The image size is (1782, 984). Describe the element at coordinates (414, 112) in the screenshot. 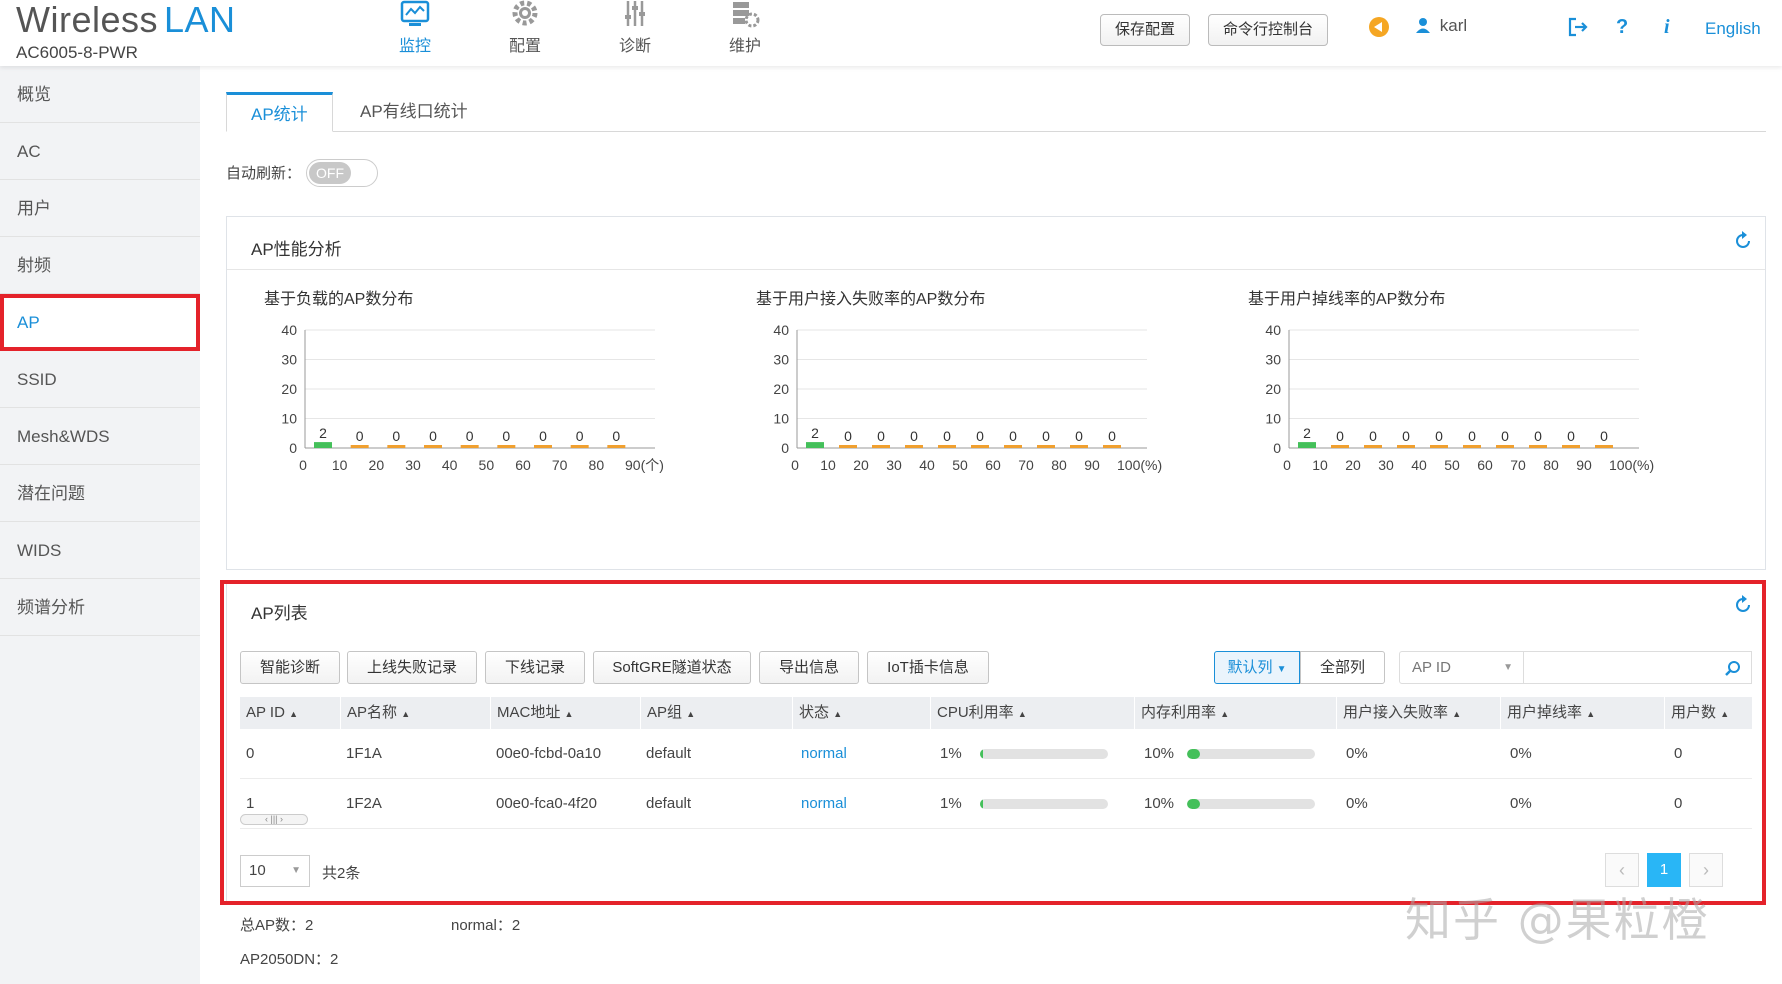

I see `tab-ap-wired-stats: AP有线口统计` at that location.